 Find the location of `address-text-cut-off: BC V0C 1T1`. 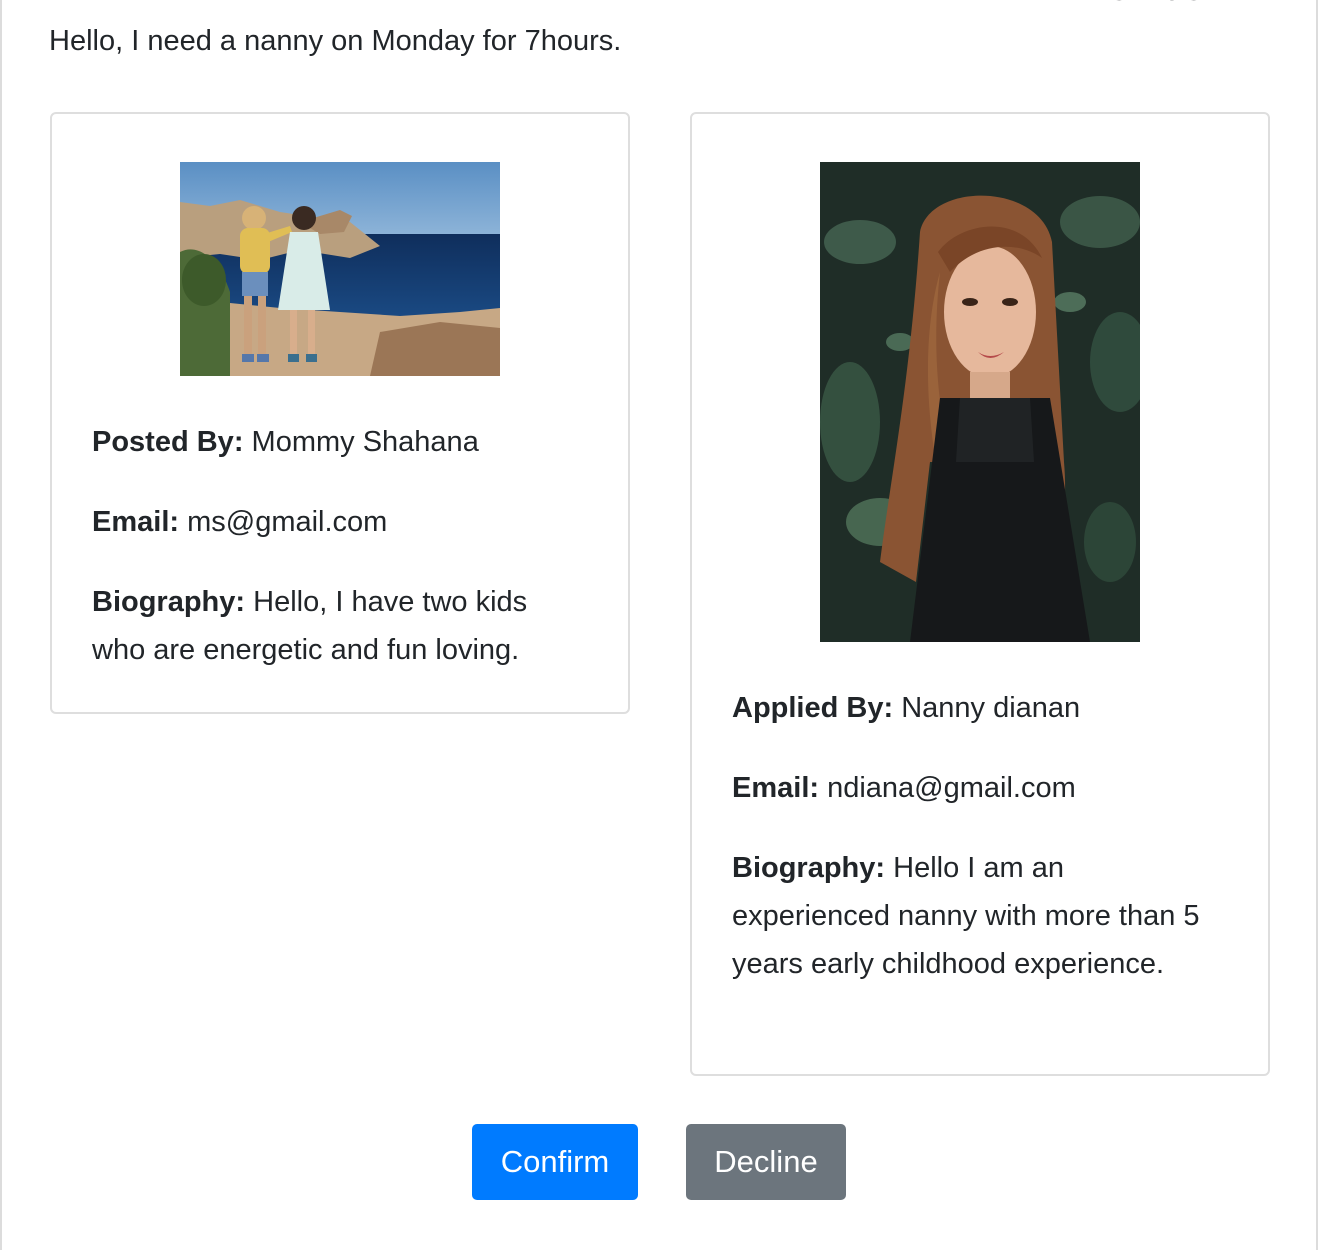

address-text-cut-off: BC V0C 1T1 is located at coordinates (1180, 4).